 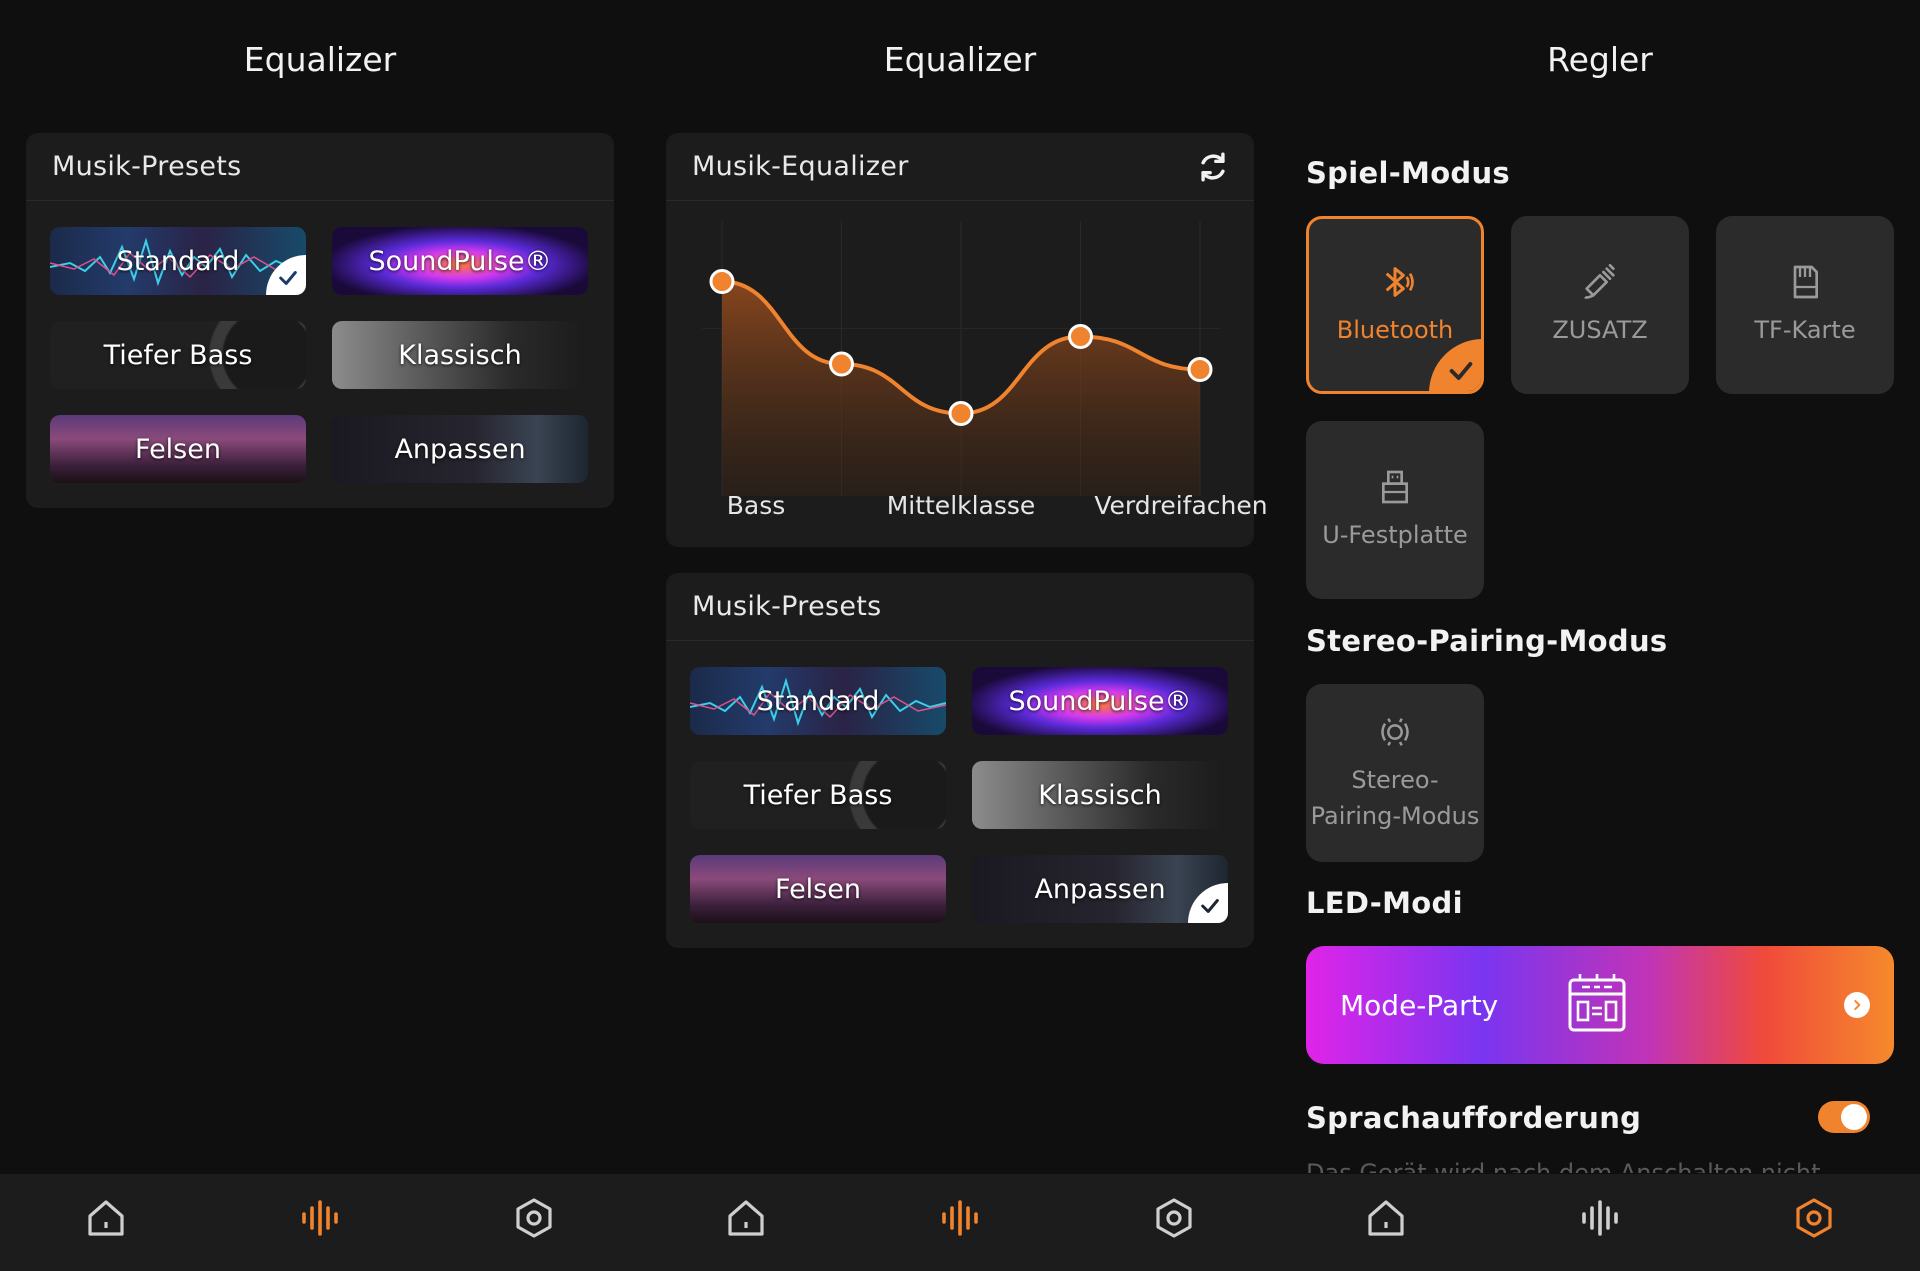 I want to click on bottom-tab-bar, so click(x=960, y=1222).